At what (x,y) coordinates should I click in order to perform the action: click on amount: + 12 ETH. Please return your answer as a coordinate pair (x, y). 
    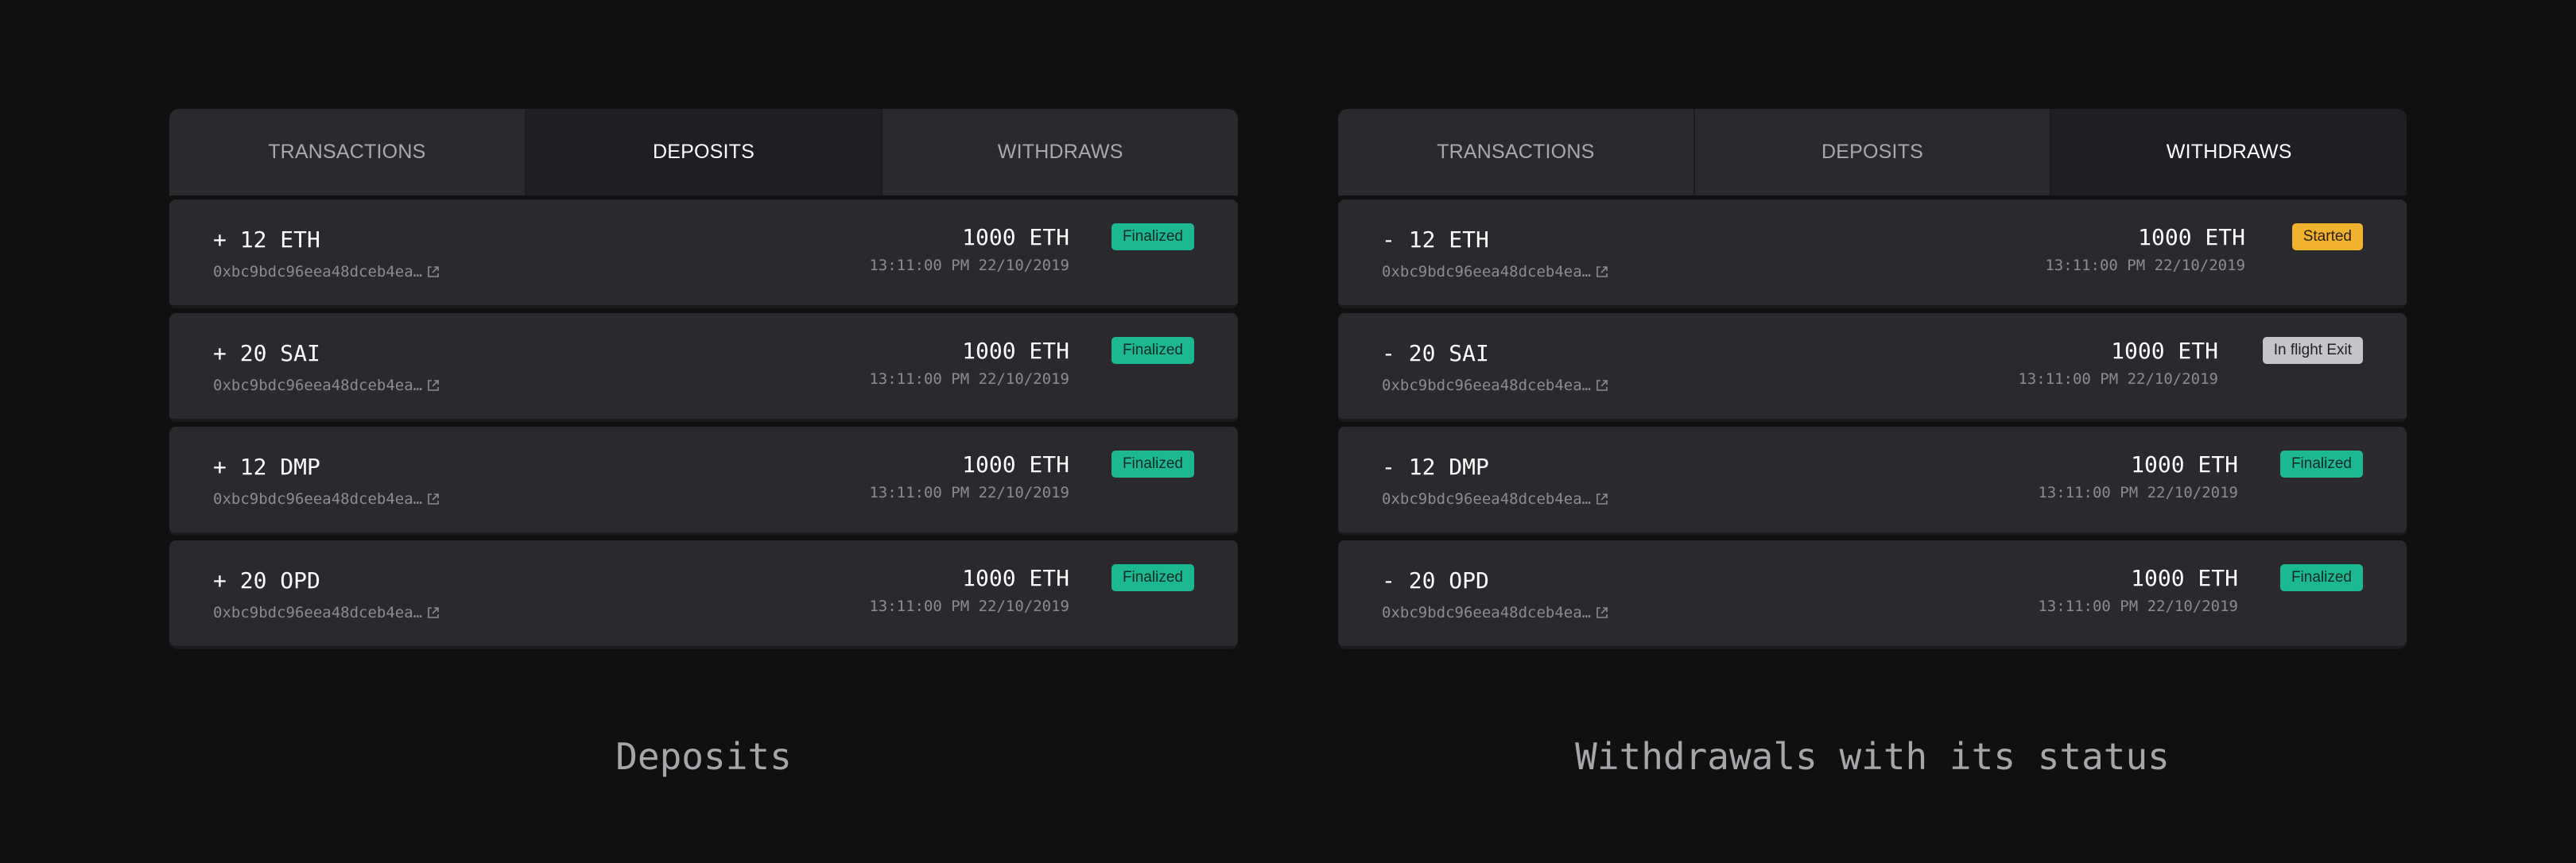
    Looking at the image, I should click on (266, 239).